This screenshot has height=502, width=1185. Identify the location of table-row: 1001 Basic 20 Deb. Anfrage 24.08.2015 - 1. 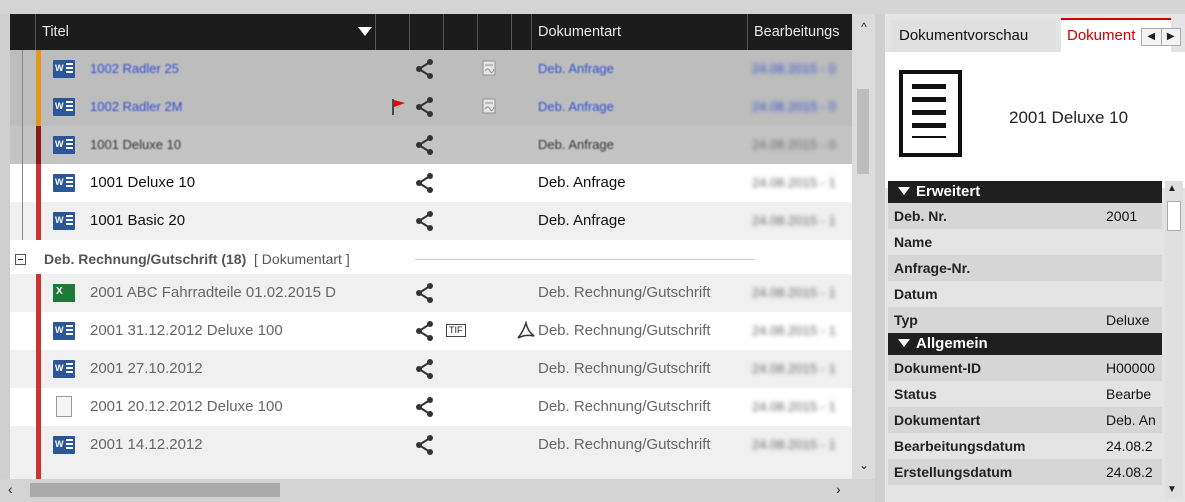
(436, 221).